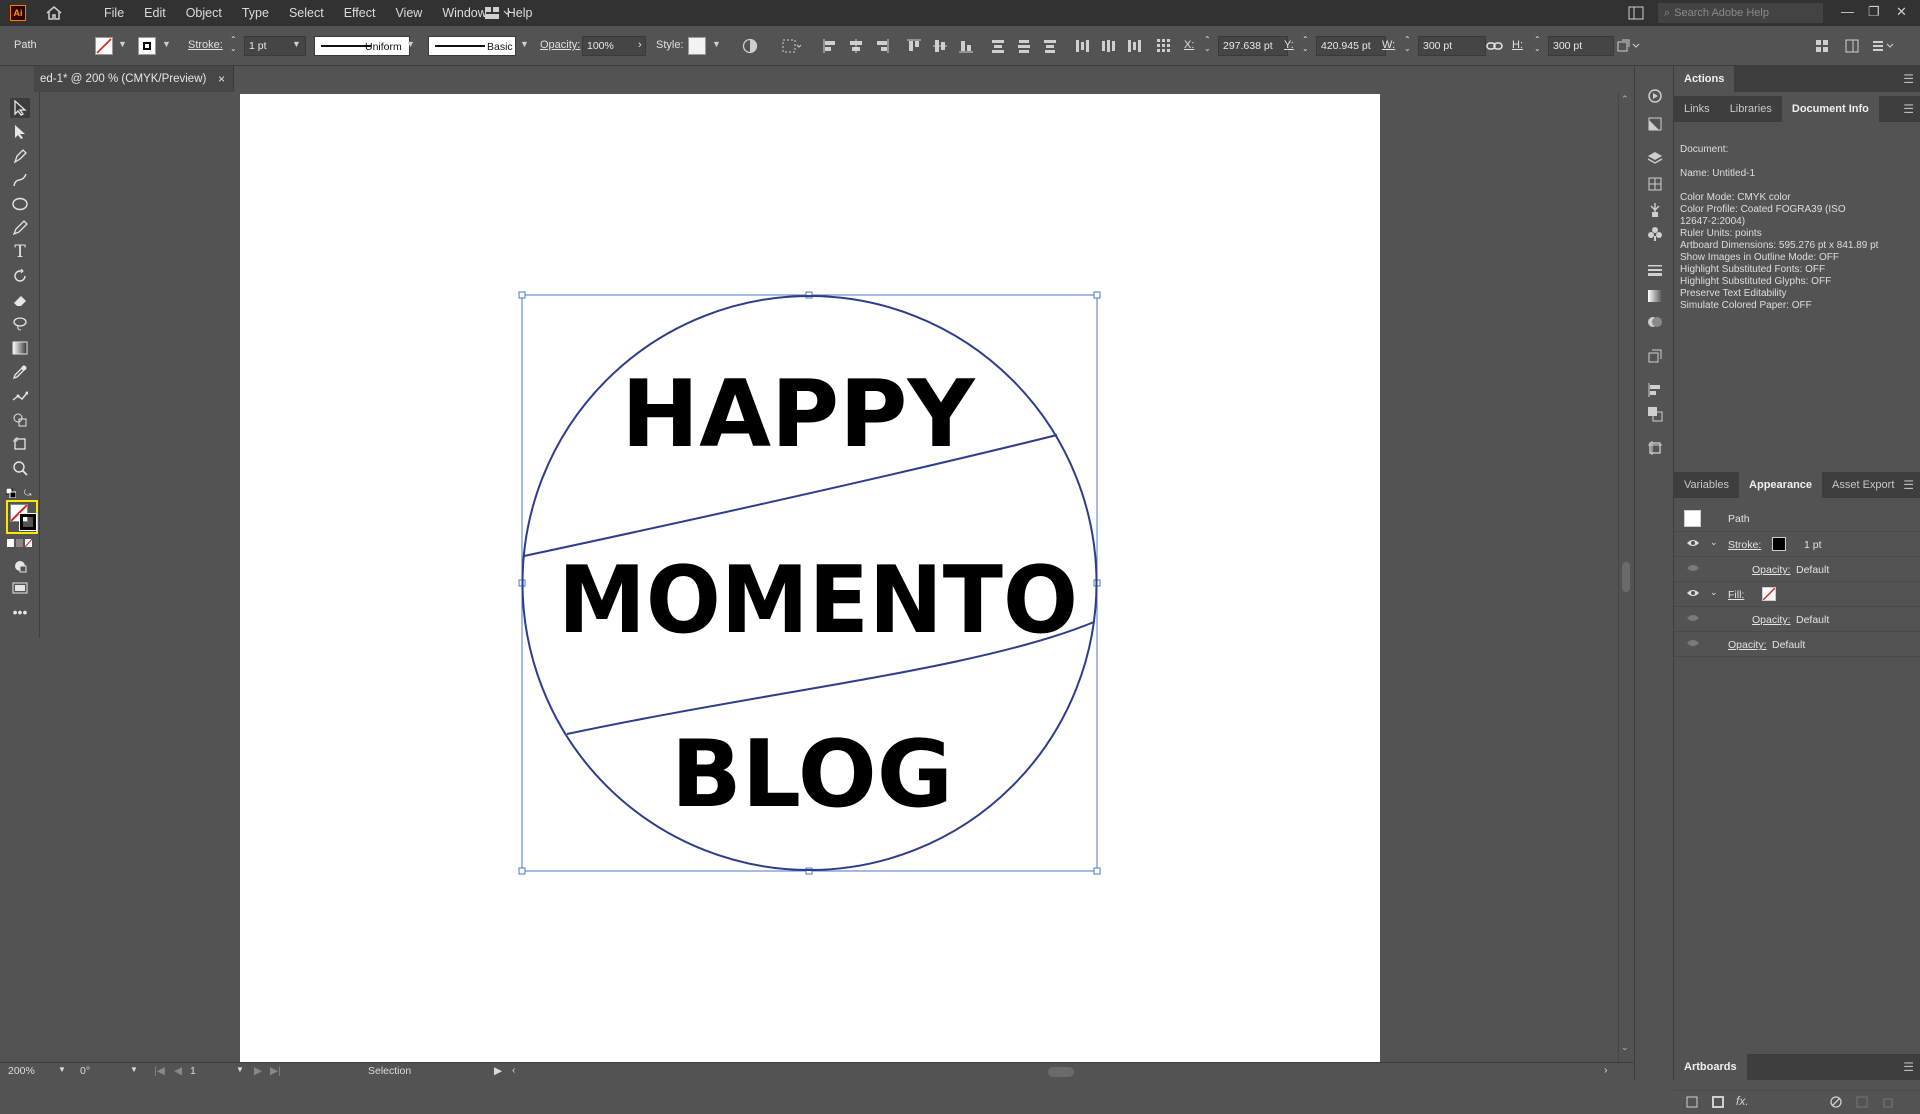 The width and height of the screenshot is (1920, 1114). I want to click on distribute-bottom-icon, so click(1050, 46).